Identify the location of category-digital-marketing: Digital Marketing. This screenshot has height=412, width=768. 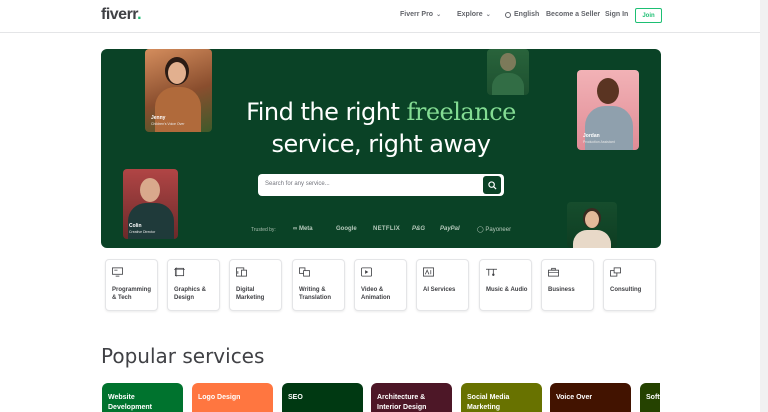
(255, 285).